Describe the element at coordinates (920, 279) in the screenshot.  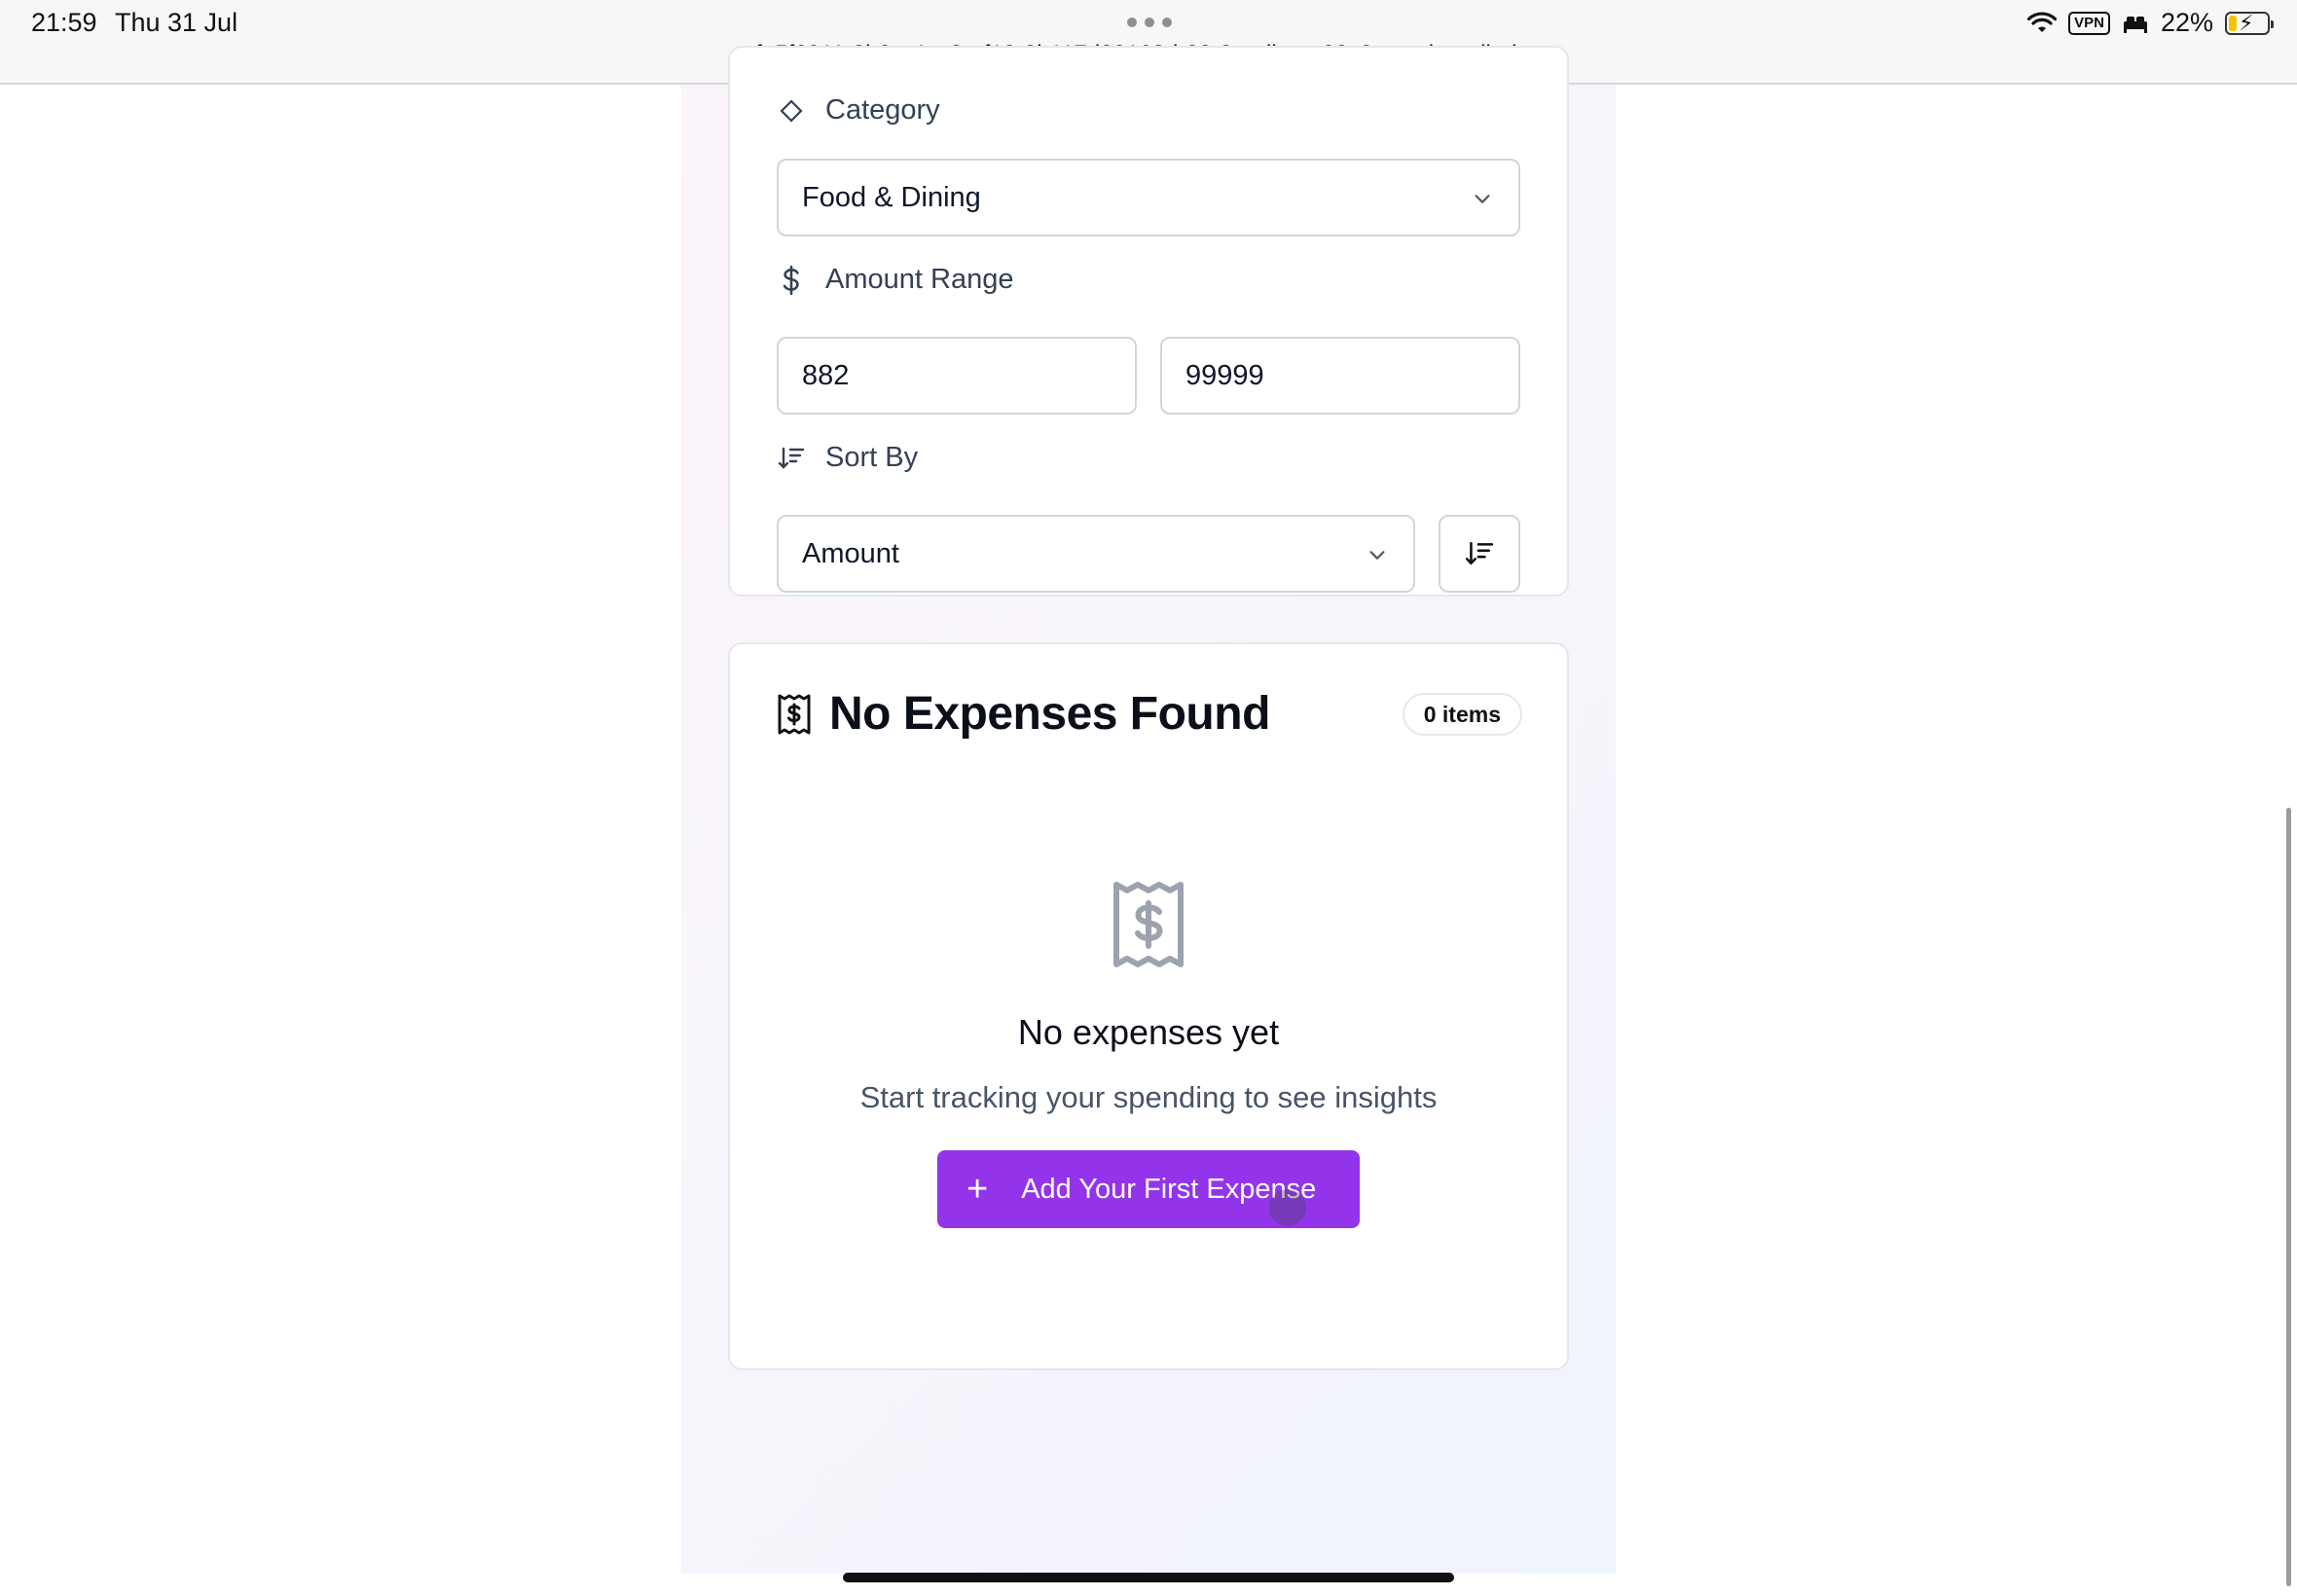
I see `amount-range-label: Amount Range` at that location.